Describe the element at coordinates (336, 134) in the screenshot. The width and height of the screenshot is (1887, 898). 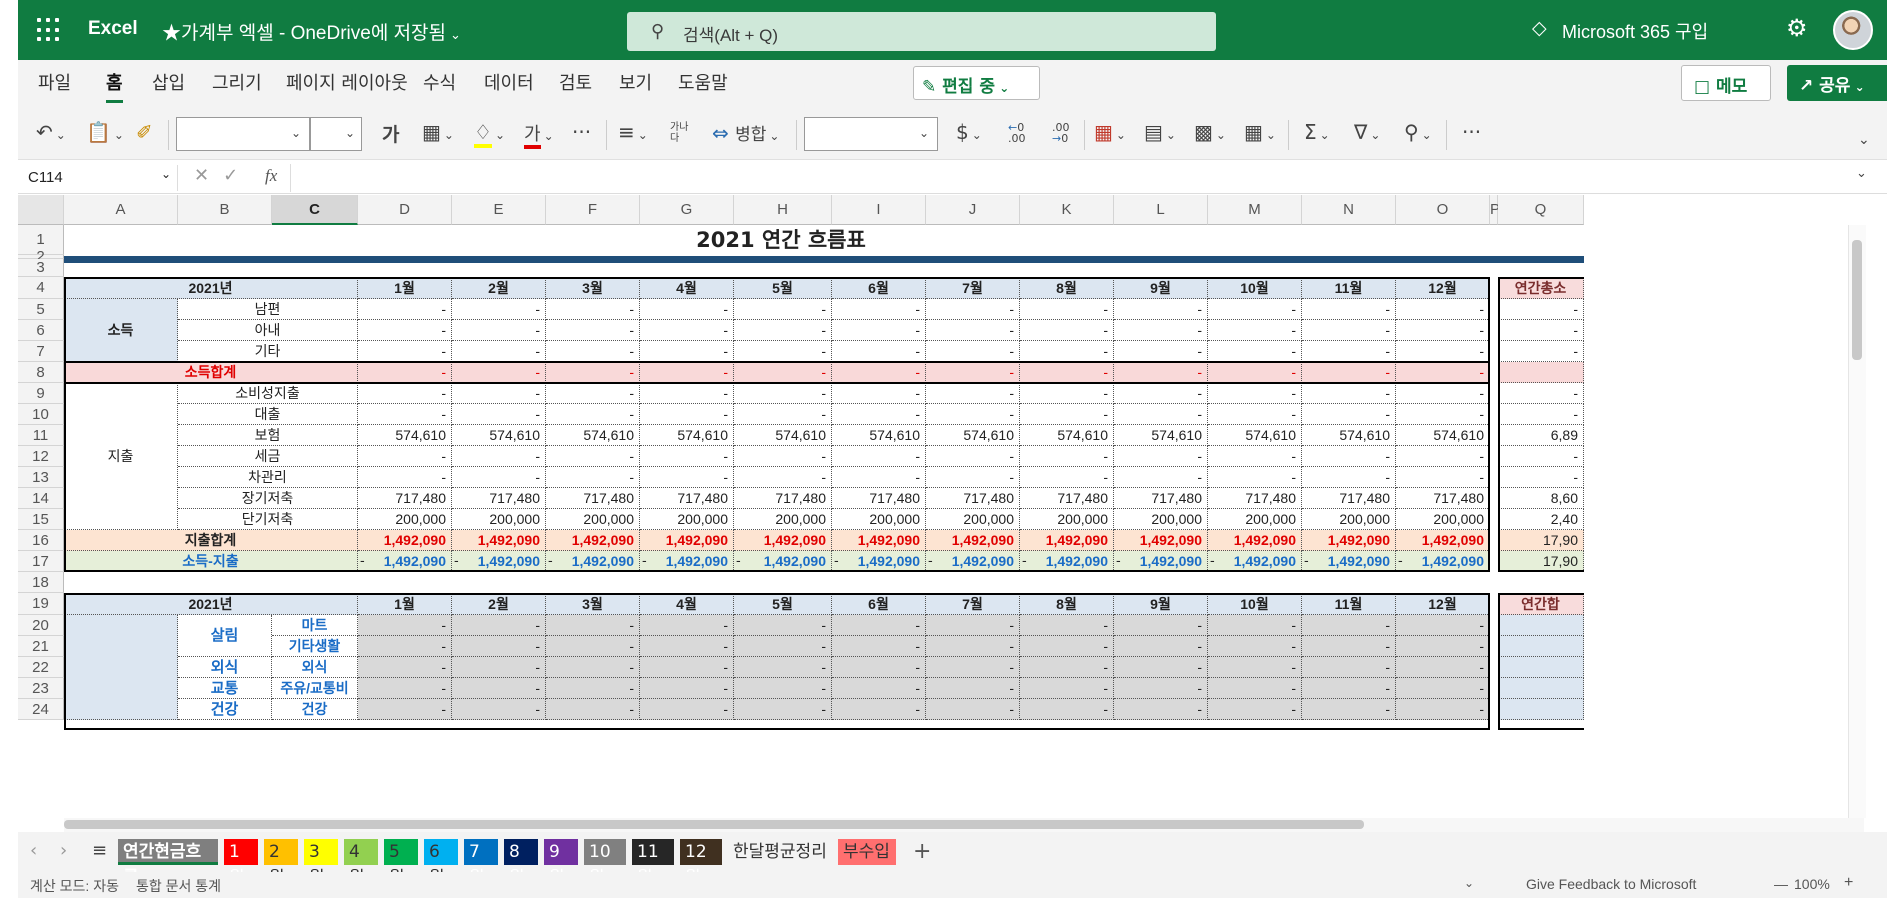
I see `font-size-dropdown: ⌄` at that location.